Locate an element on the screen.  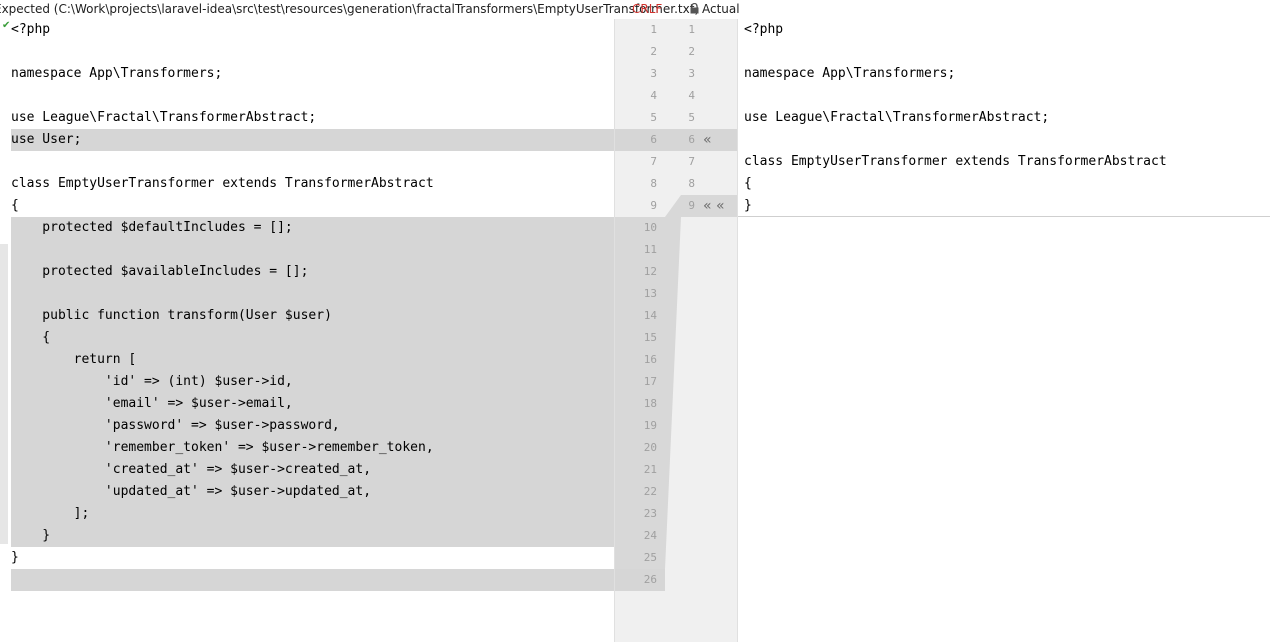
right-line-number: 2 is located at coordinates (691, 51).